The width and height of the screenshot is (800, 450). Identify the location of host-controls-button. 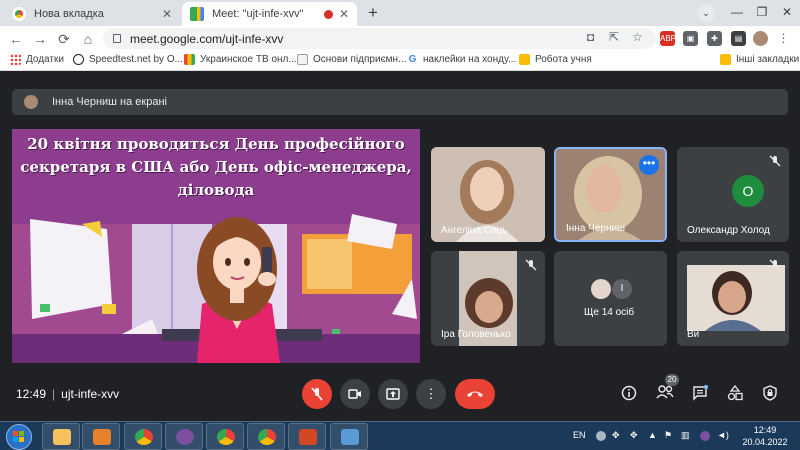
(770, 394).